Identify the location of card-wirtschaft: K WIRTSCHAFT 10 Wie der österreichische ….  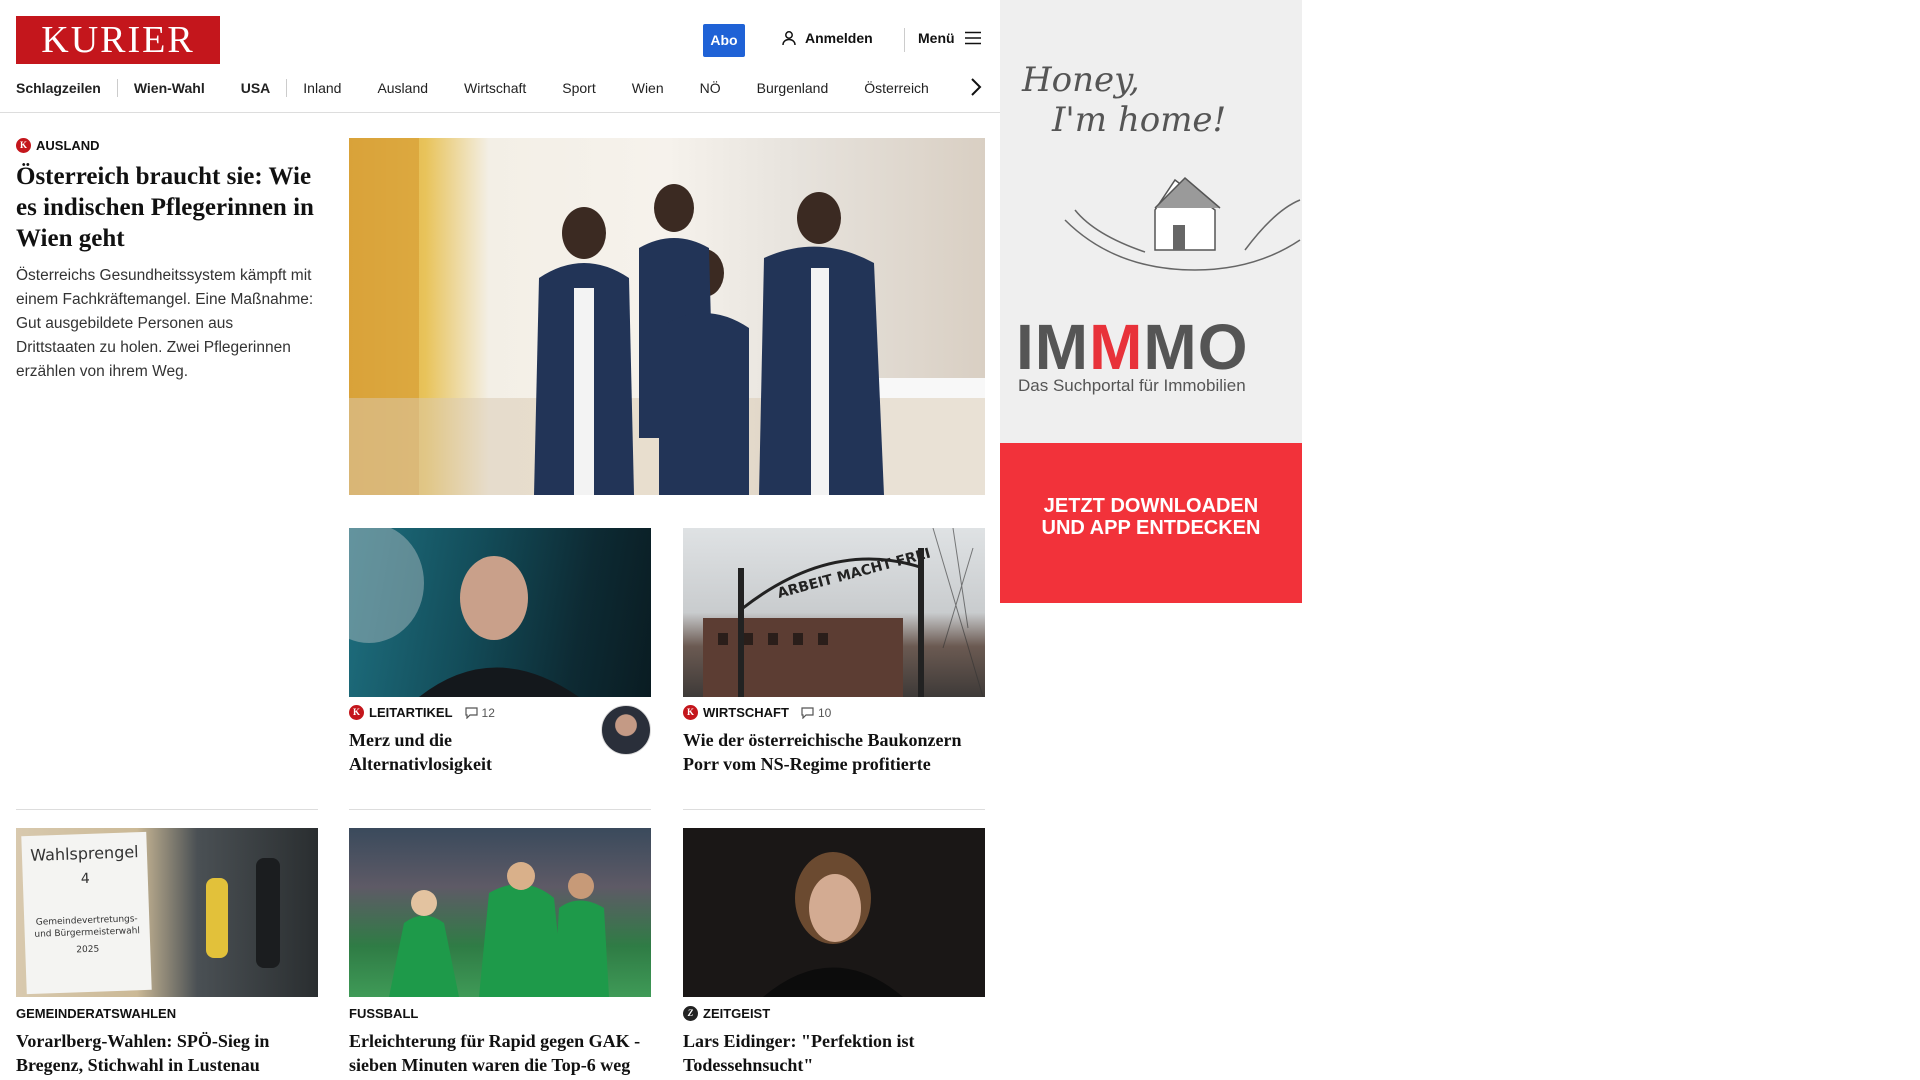
(834, 740).